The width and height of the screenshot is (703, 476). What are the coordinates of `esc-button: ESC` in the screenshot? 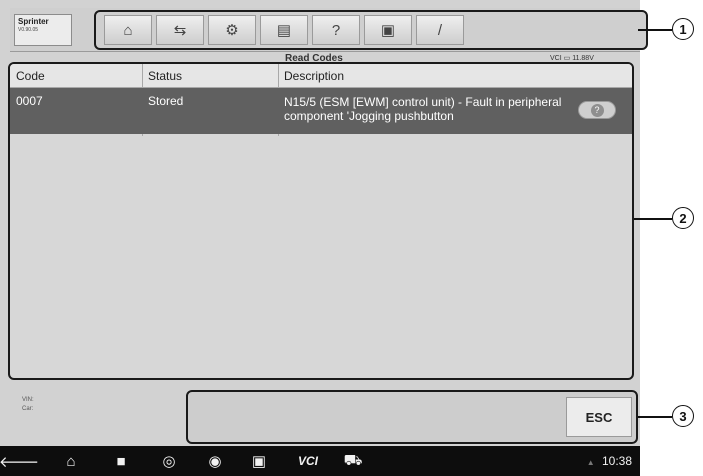 It's located at (599, 417).